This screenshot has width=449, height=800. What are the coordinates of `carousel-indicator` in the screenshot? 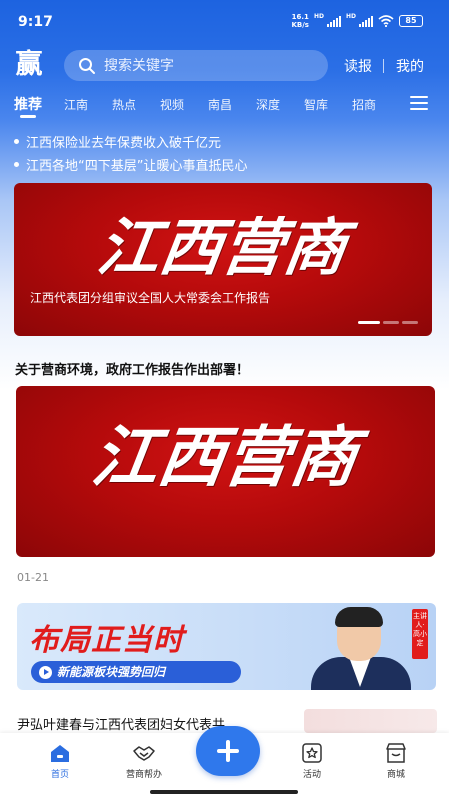 It's located at (388, 322).